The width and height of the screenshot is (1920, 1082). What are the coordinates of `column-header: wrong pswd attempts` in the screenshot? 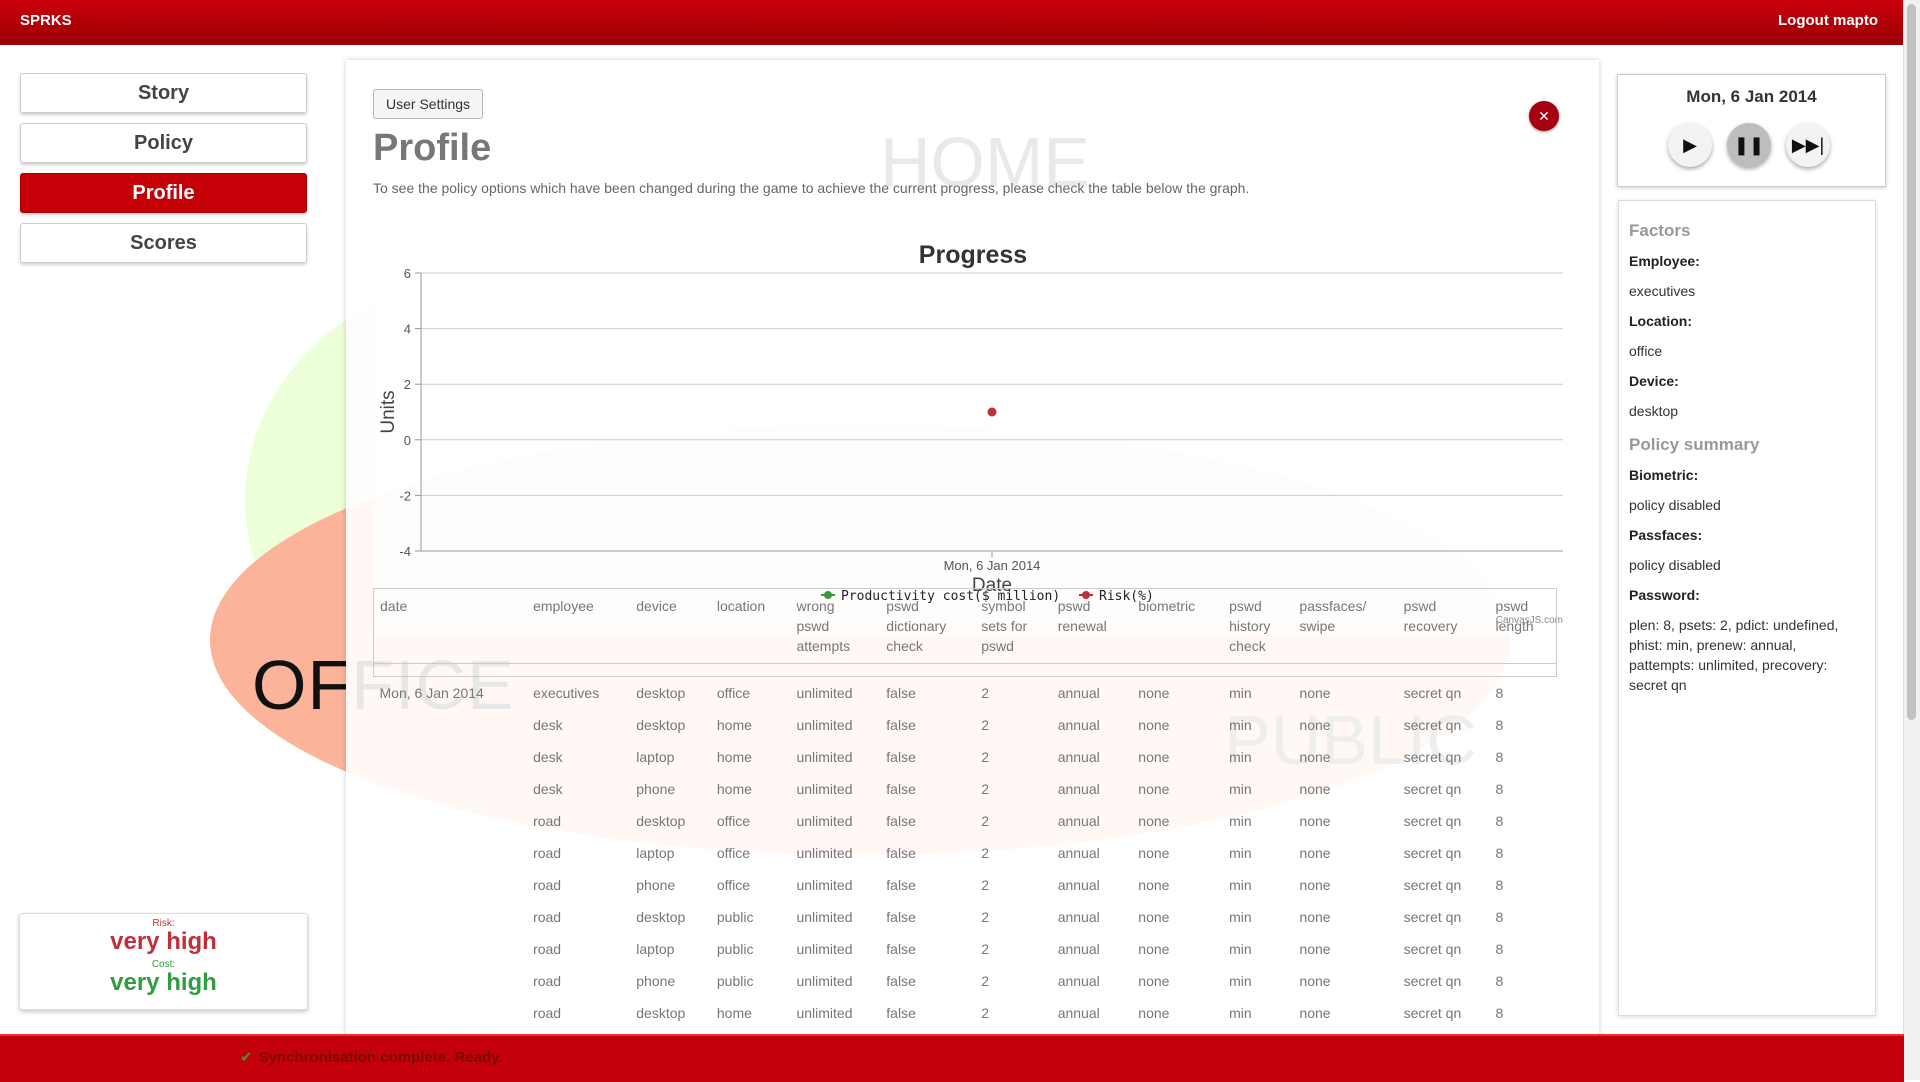 It's located at (835, 626).